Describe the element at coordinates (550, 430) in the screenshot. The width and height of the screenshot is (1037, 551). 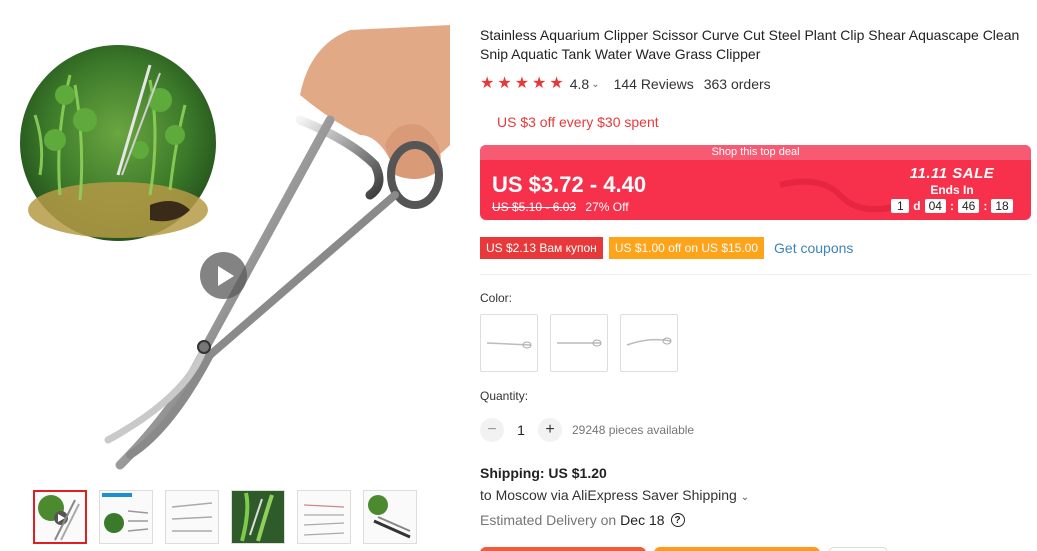
I see `plus-icon: +` at that location.